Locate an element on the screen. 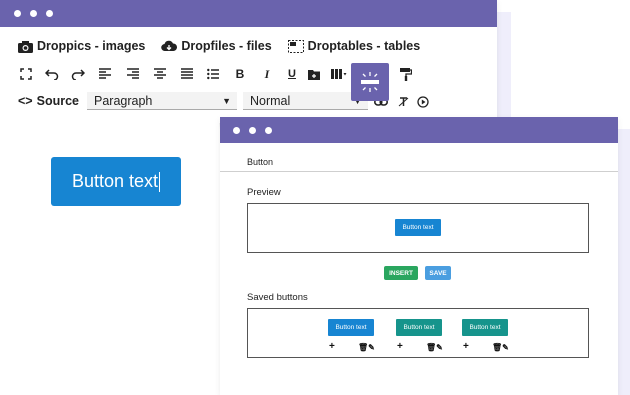  canvas-button-label: Button text is located at coordinates (115, 181).